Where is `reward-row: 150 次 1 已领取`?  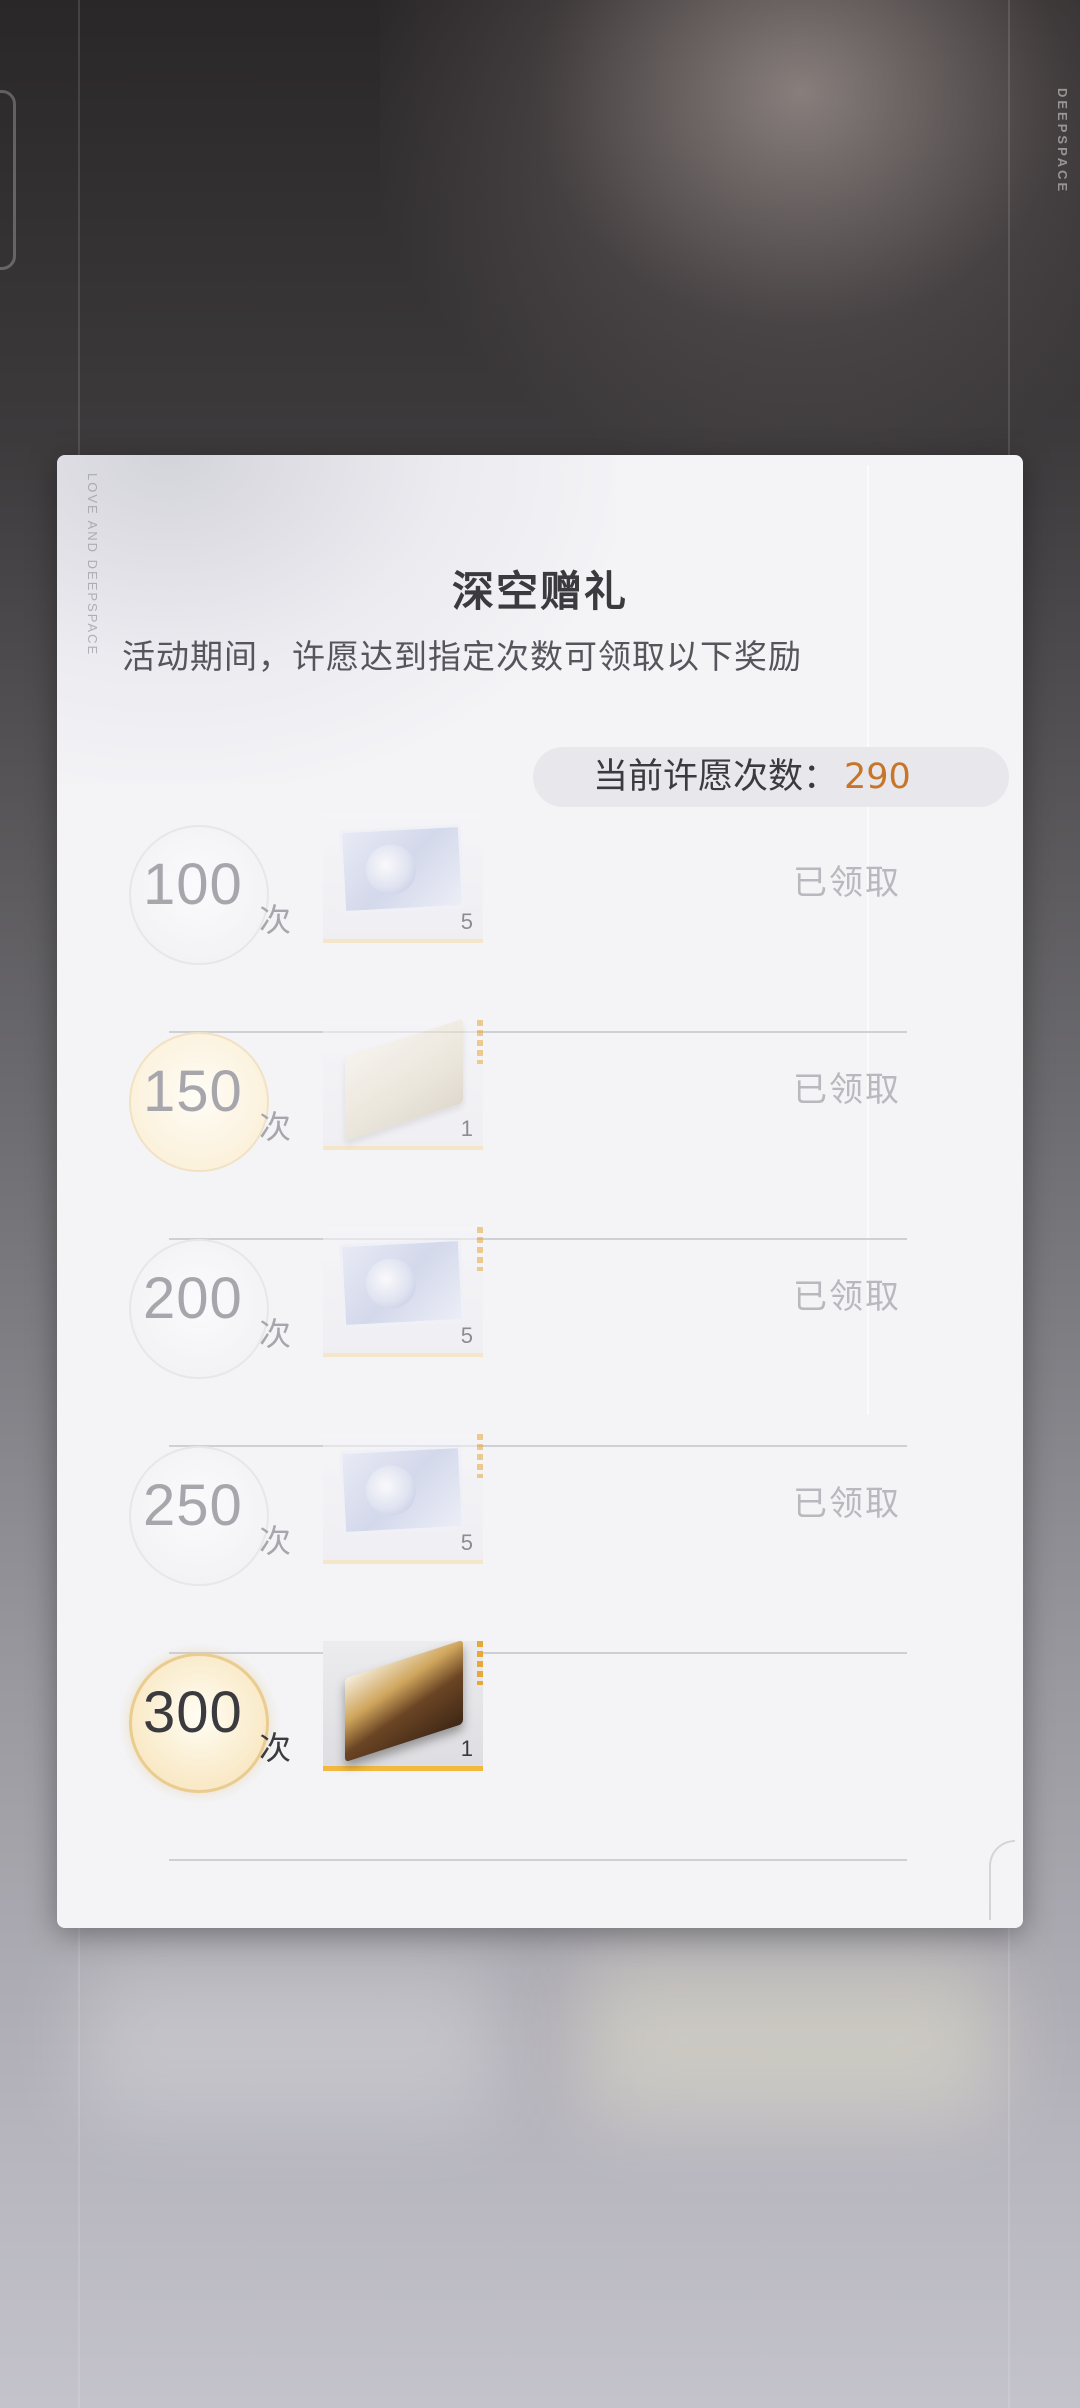 reward-row: 150 次 1 已领取 is located at coordinates (540, 1129).